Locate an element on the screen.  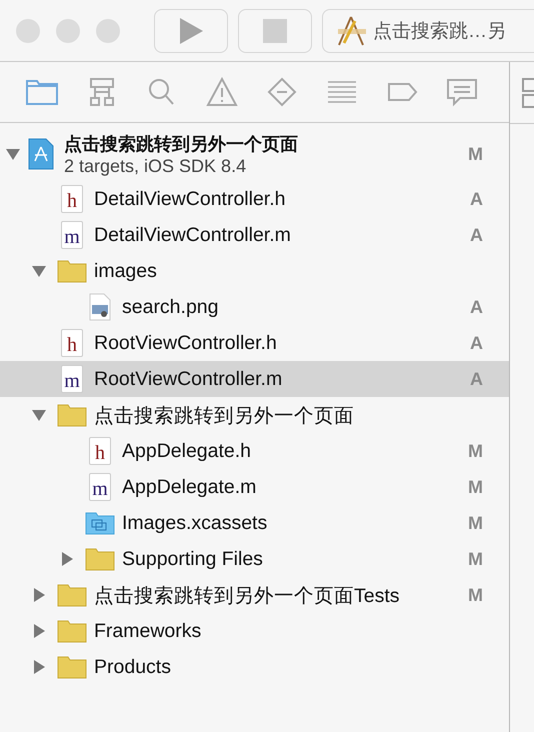
play-icon is located at coordinates (191, 31).